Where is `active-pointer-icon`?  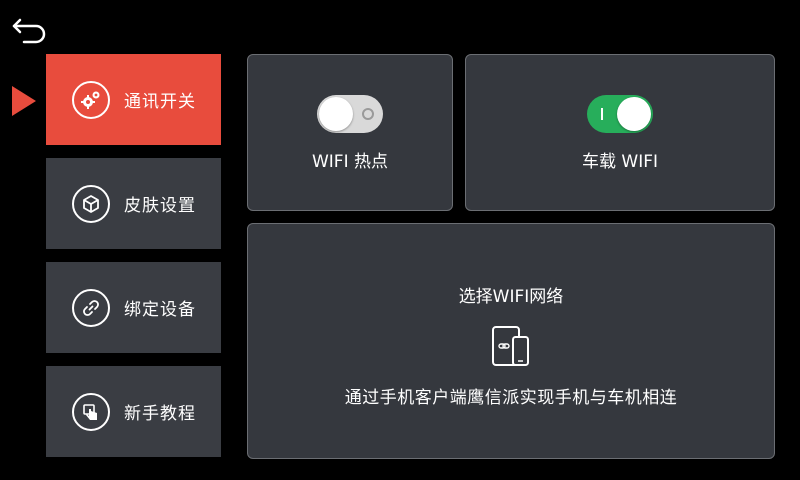 active-pointer-icon is located at coordinates (24, 101).